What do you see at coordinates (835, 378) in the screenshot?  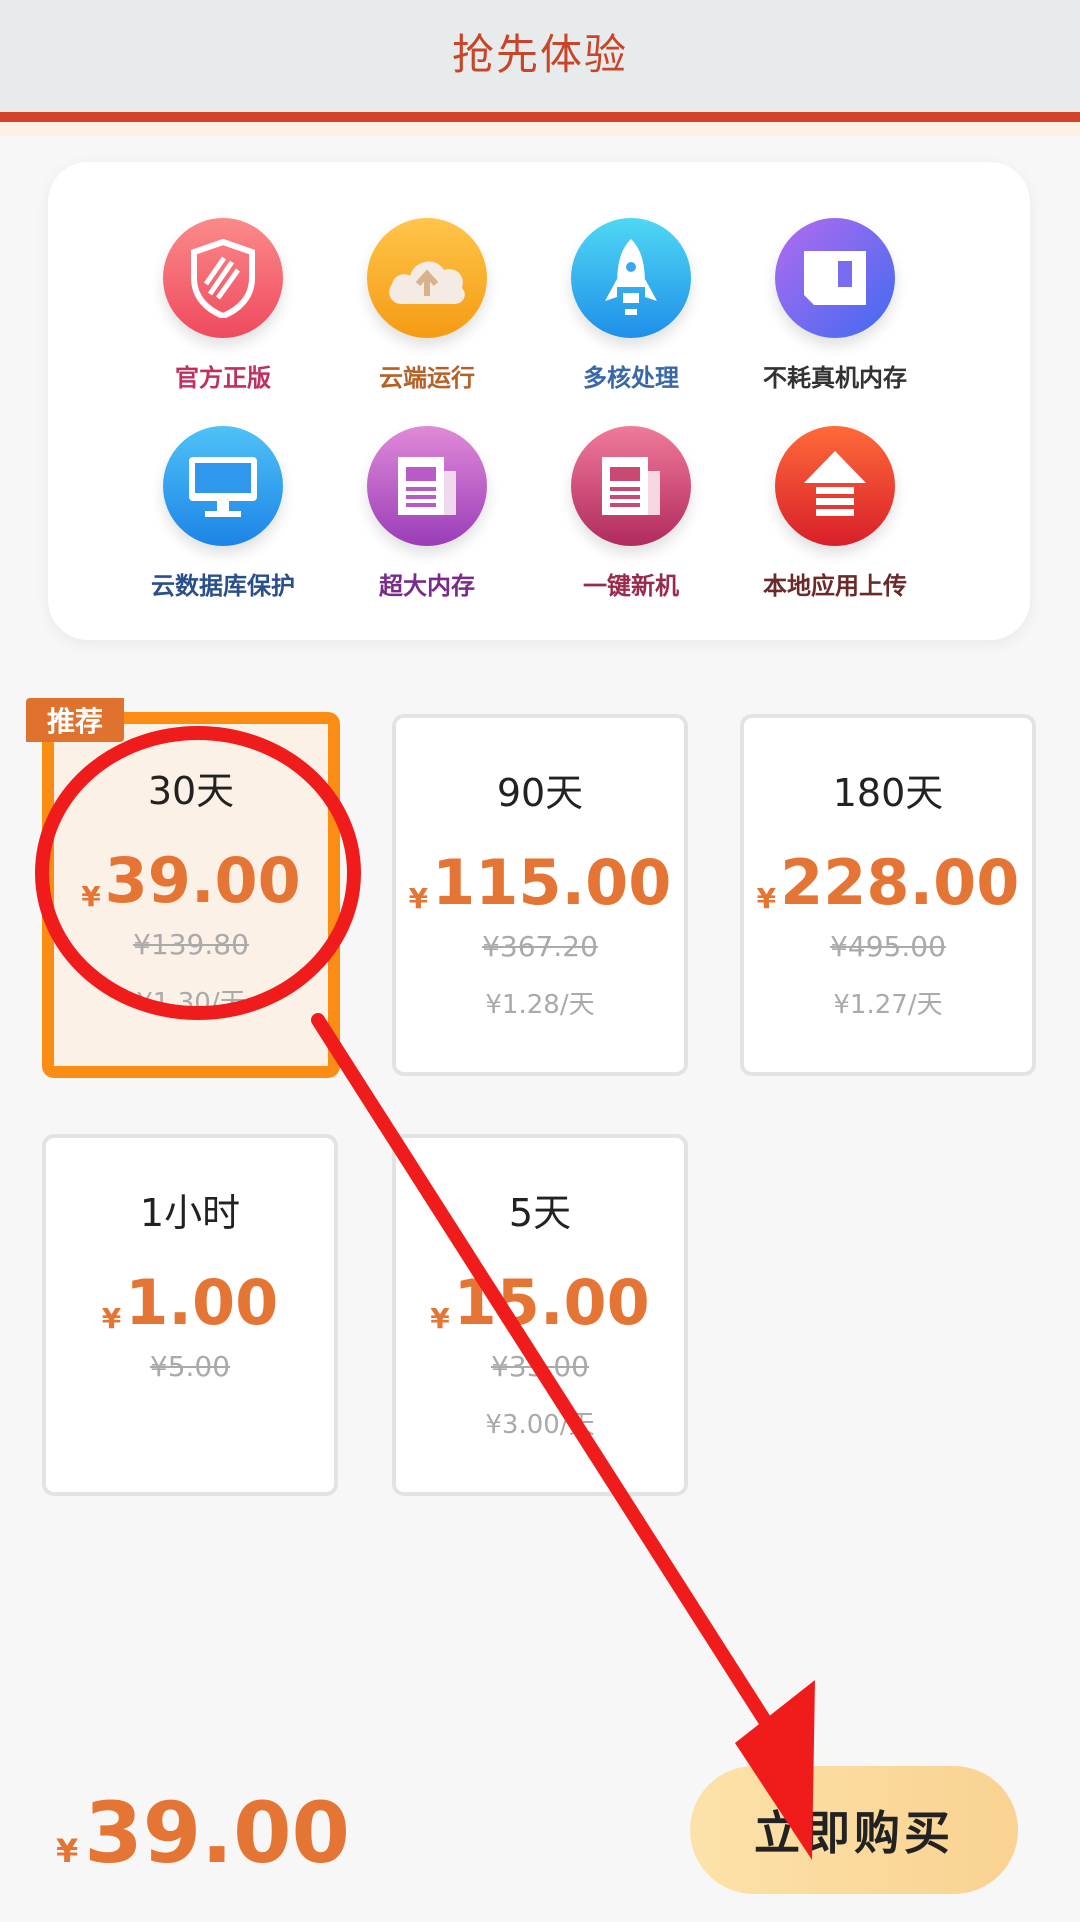 I see `feature-label: 不耗真机内存` at bounding box center [835, 378].